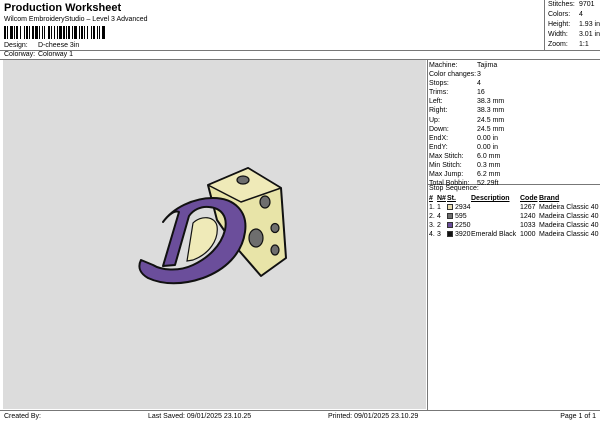  I want to click on machine-value: 0.00 in, so click(488, 147).